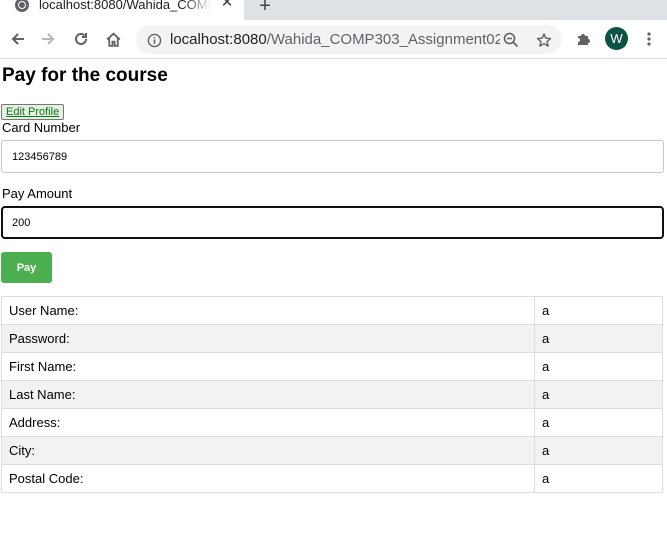 The height and width of the screenshot is (544, 667). Describe the element at coordinates (85, 75) in the screenshot. I see `page-title: Pay for the course` at that location.